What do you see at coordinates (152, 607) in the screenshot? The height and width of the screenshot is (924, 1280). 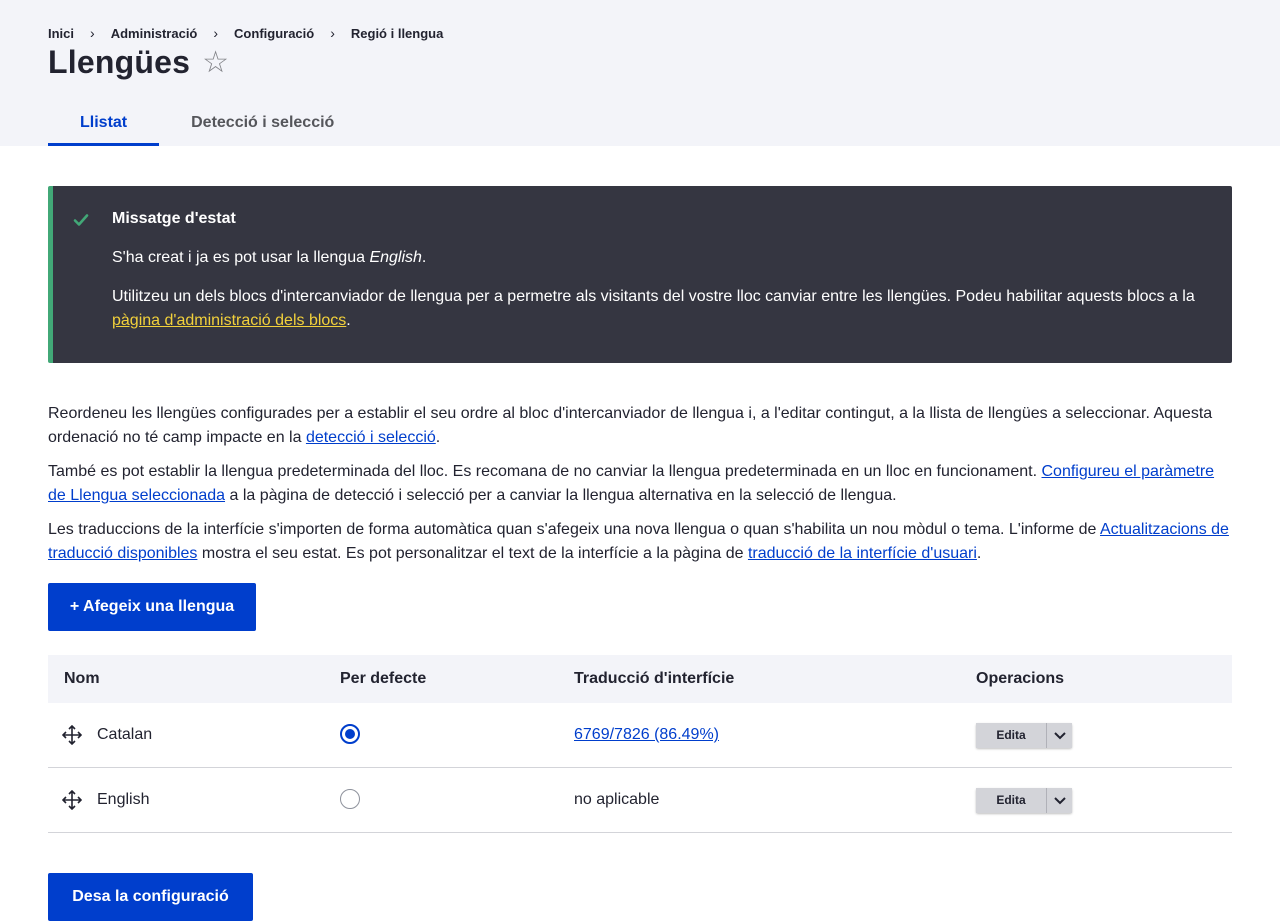 I see `add-language-button: + Afegeix una llengua` at bounding box center [152, 607].